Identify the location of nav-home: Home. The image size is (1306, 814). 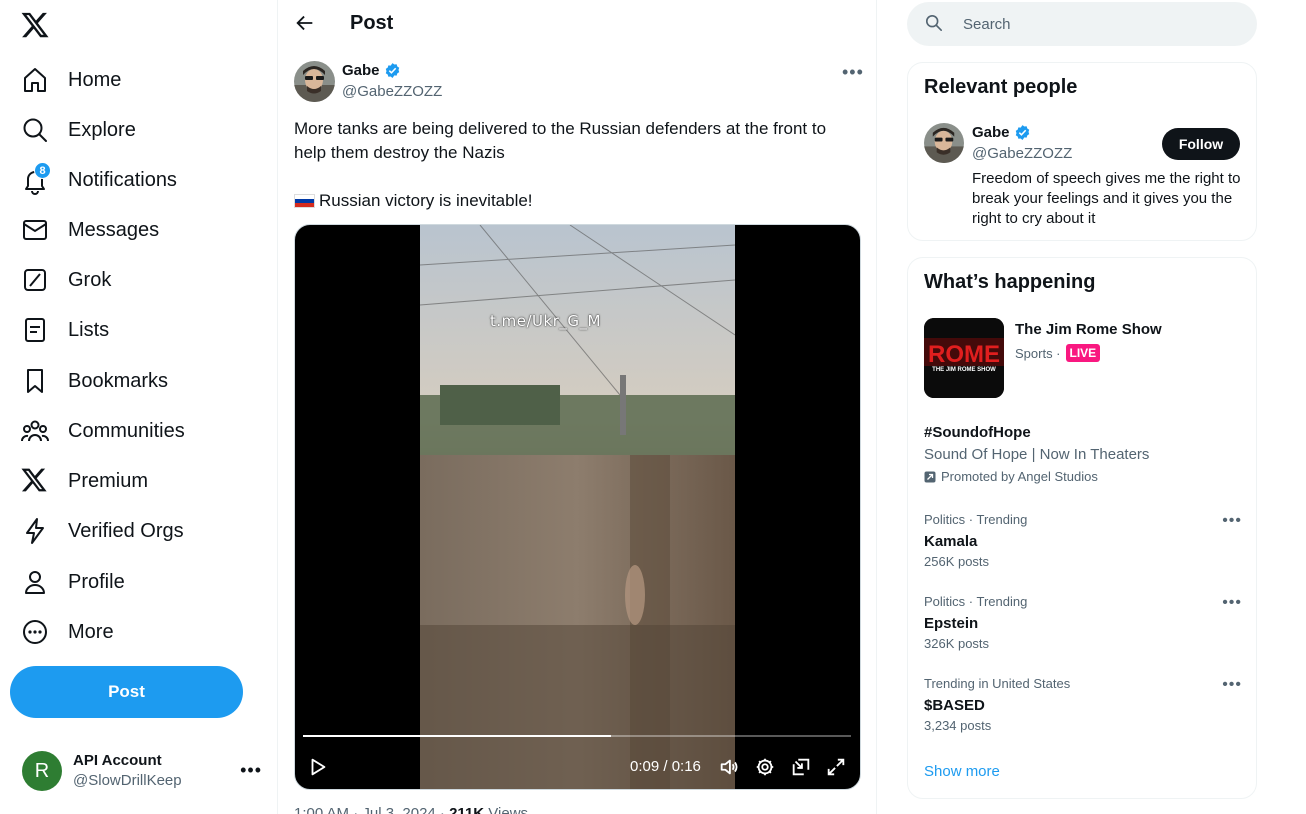
(70, 80).